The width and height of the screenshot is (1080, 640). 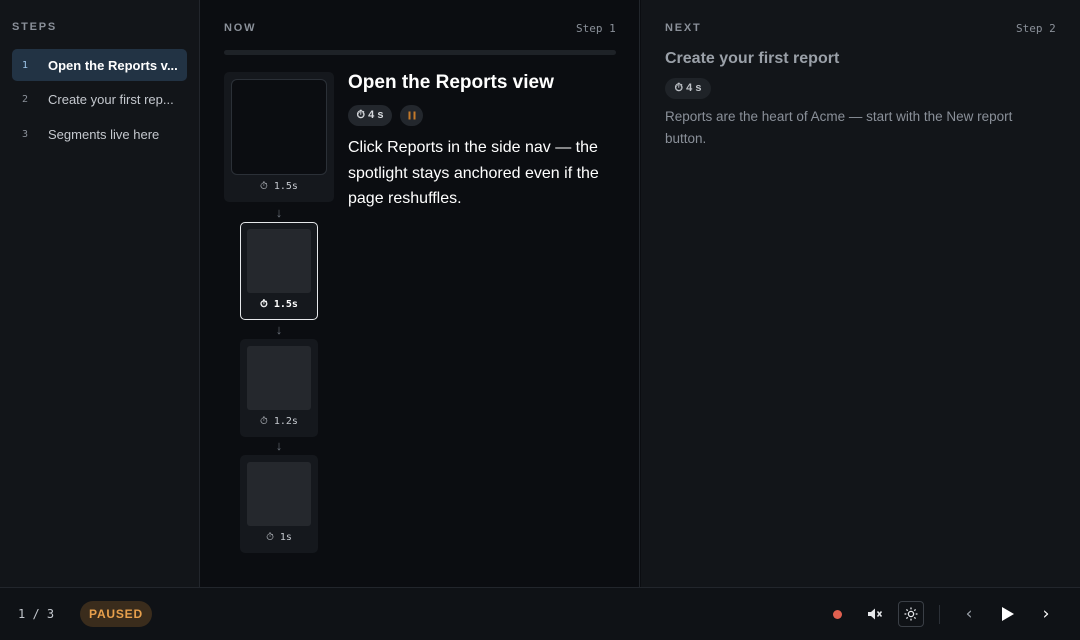 I want to click on play-icon, so click(x=1008, y=614).